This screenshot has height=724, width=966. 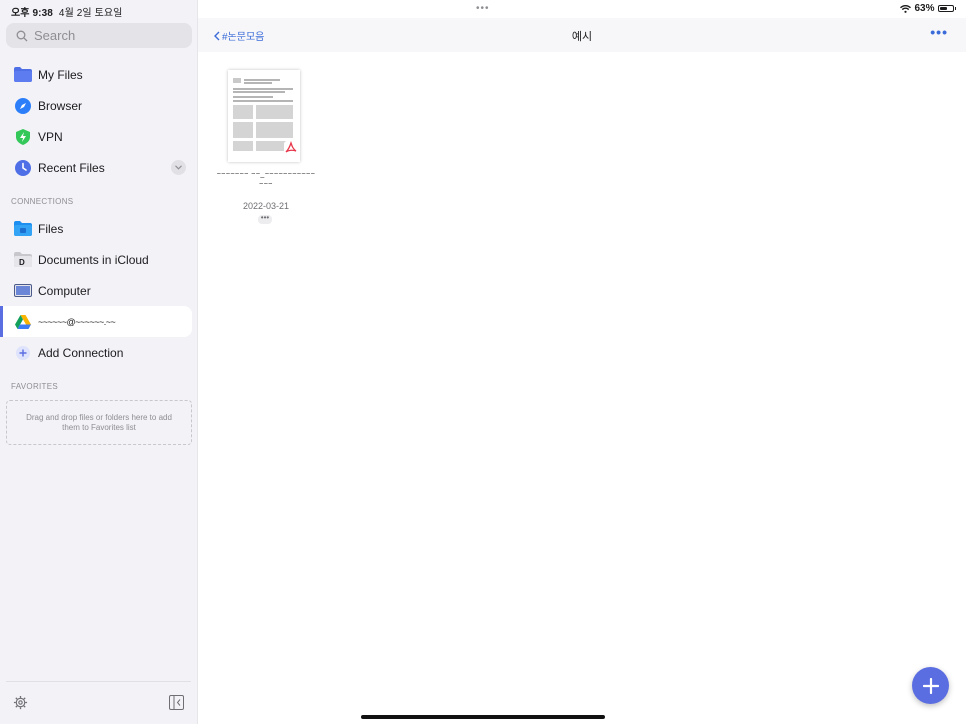 What do you see at coordinates (50, 136) in the screenshot?
I see `sidebar-item-label: VPN` at bounding box center [50, 136].